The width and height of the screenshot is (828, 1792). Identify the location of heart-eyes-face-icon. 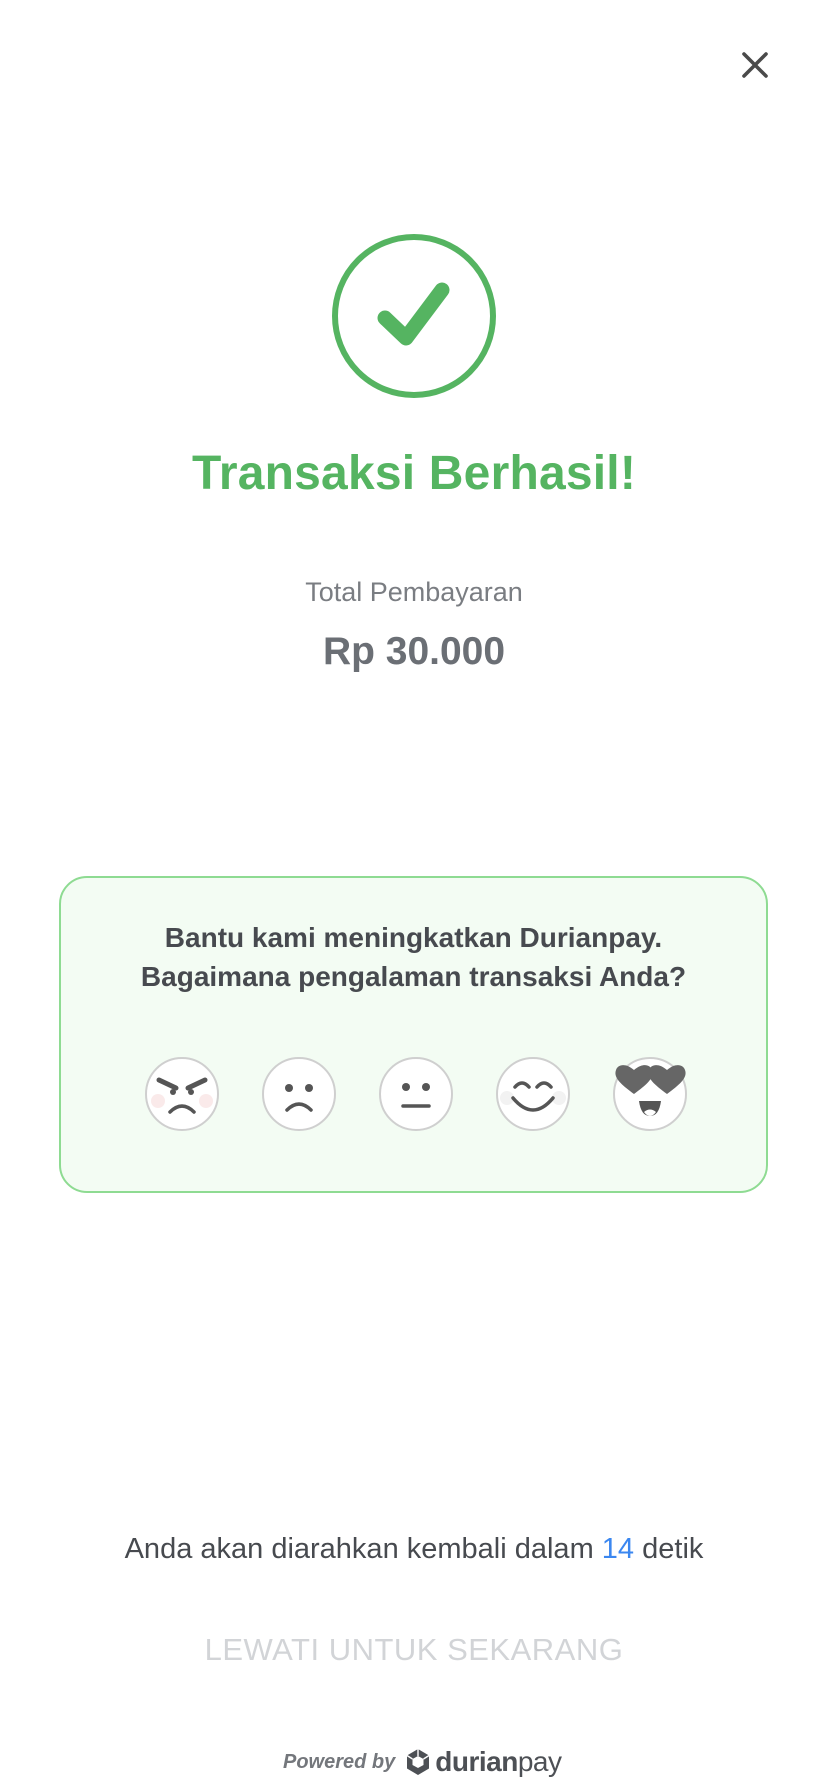
(650, 1094).